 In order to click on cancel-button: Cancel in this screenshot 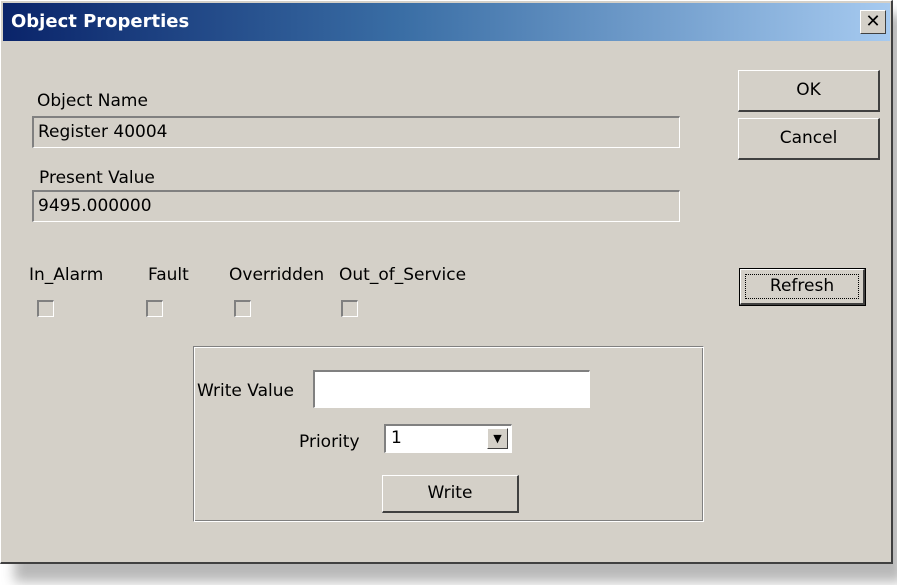, I will do `click(809, 139)`.